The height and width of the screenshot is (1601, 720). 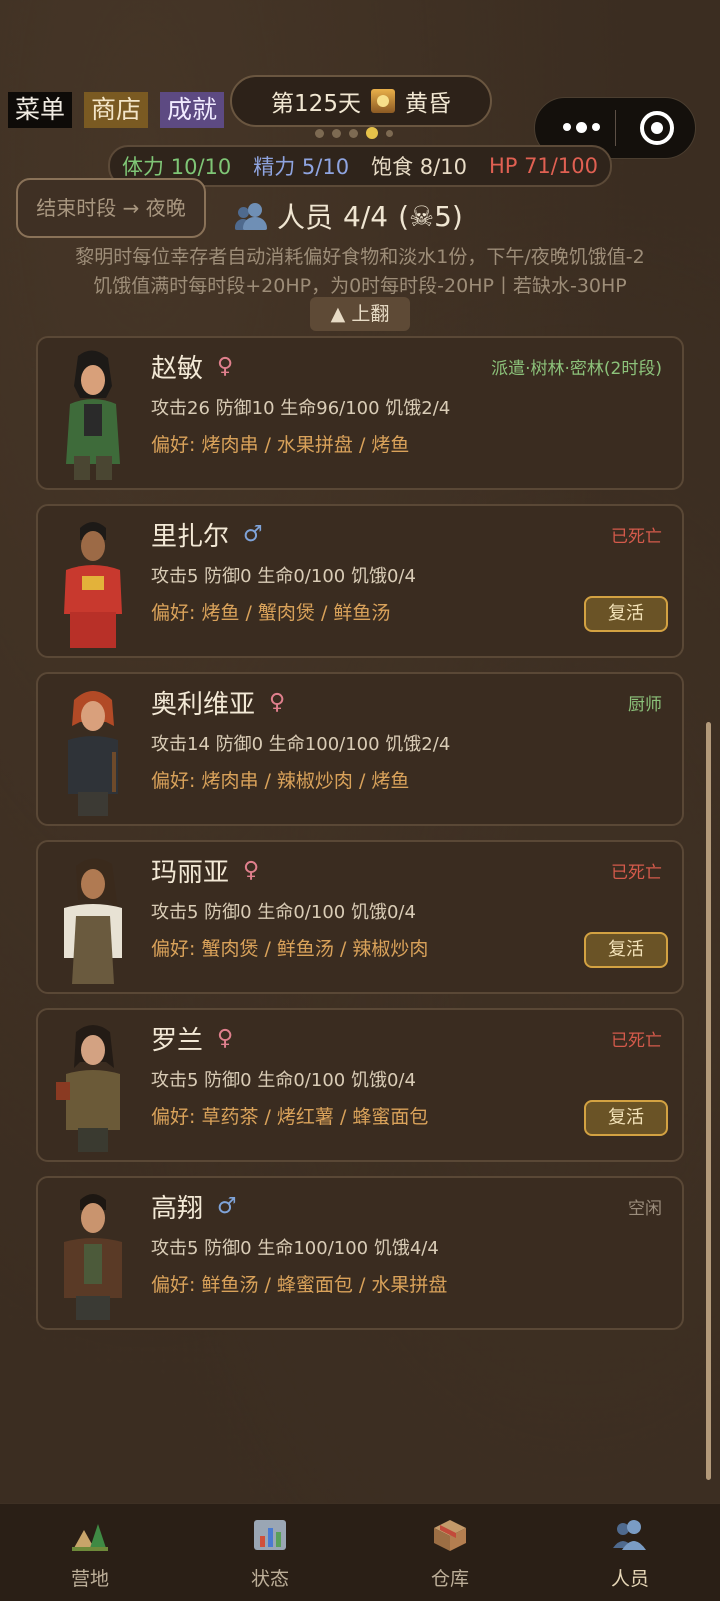 I want to click on nav-label: 营地, so click(x=89, y=1579).